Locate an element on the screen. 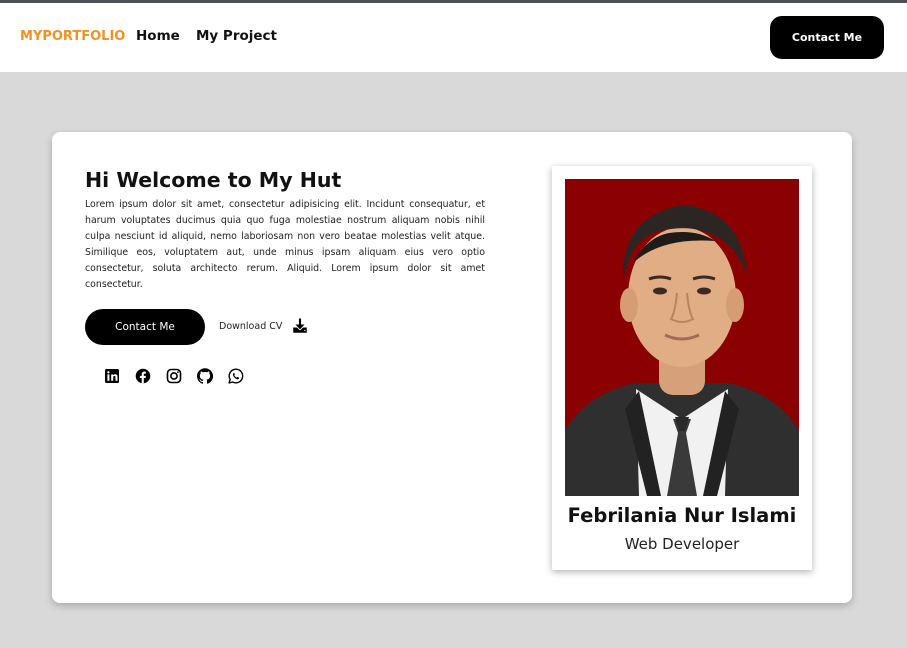  instagram-icon is located at coordinates (174, 376).